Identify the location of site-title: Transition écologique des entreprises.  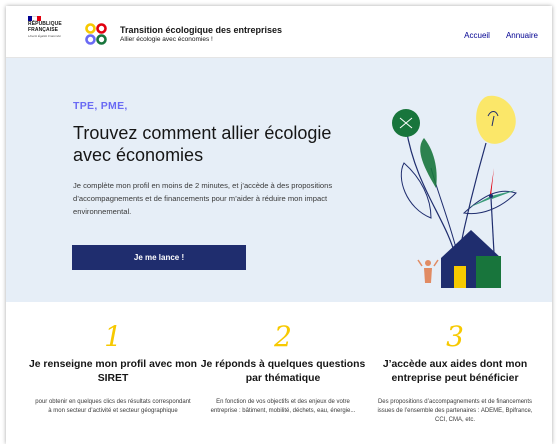
(201, 30).